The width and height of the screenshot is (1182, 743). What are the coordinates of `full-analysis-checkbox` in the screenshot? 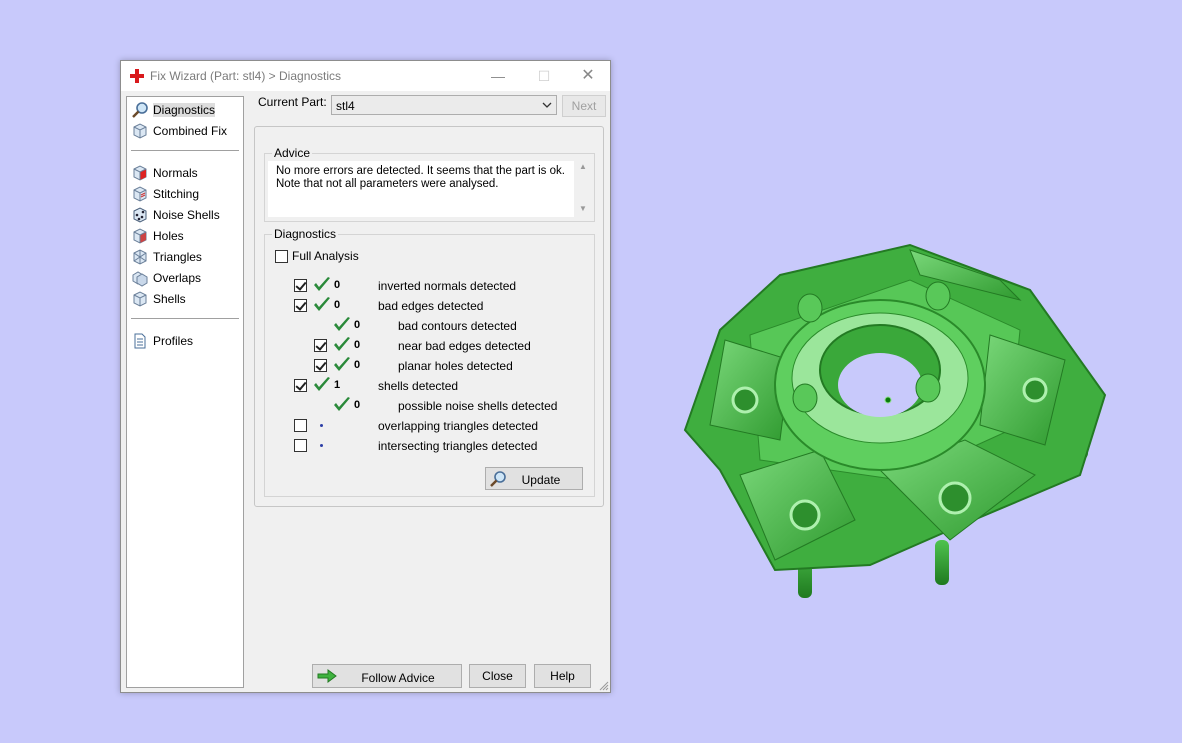 It's located at (281, 256).